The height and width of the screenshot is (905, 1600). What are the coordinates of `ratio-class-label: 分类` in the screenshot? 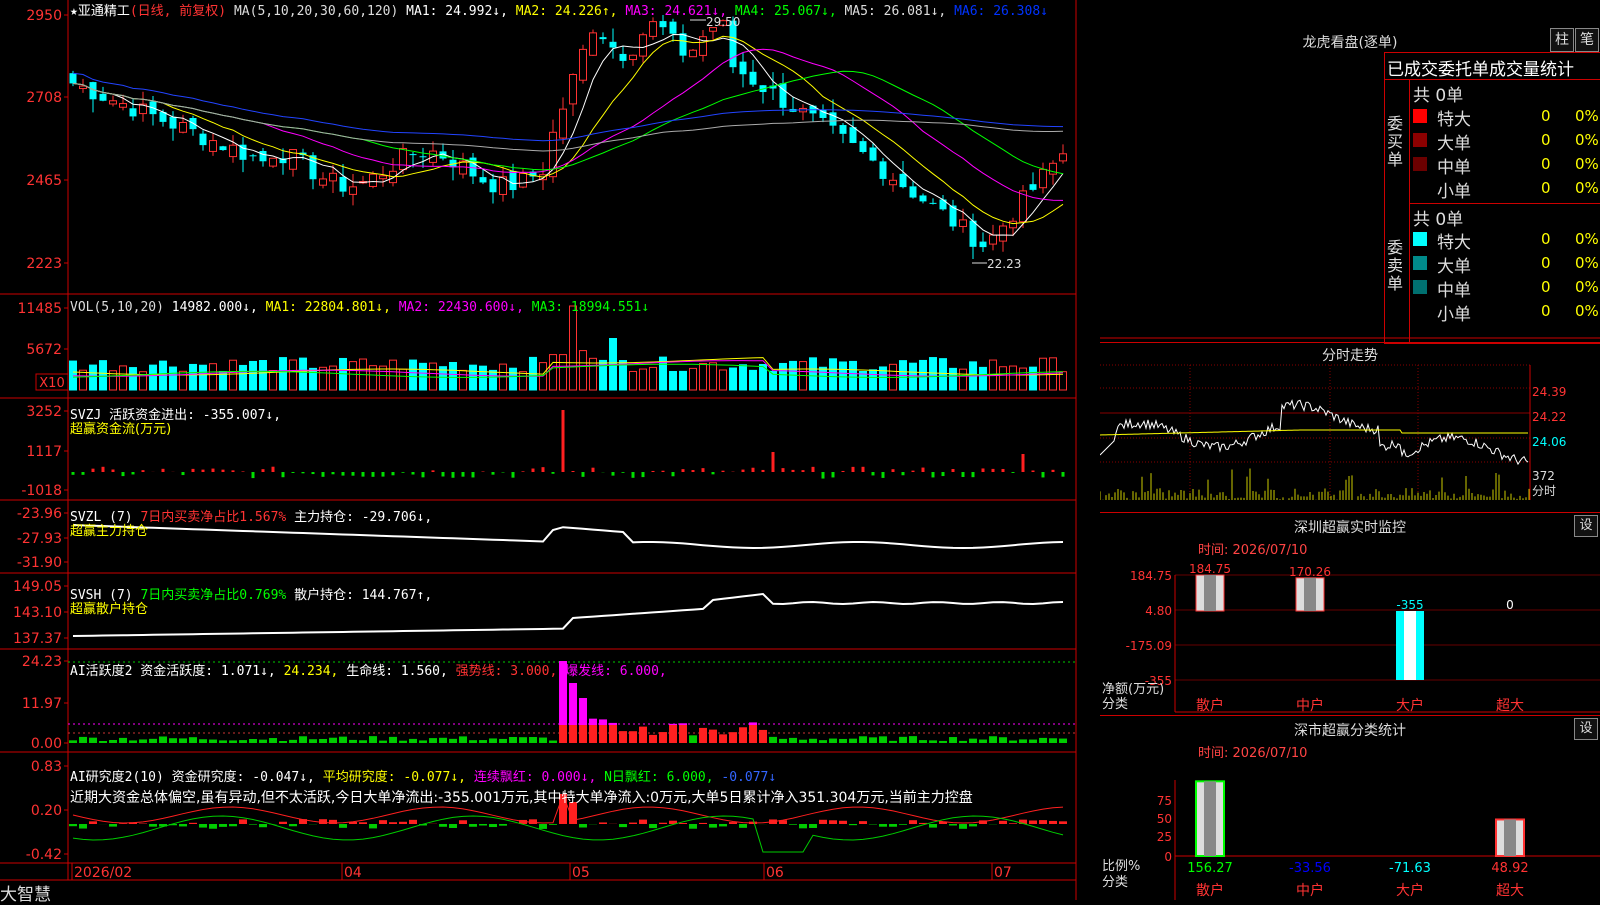 It's located at (1115, 882).